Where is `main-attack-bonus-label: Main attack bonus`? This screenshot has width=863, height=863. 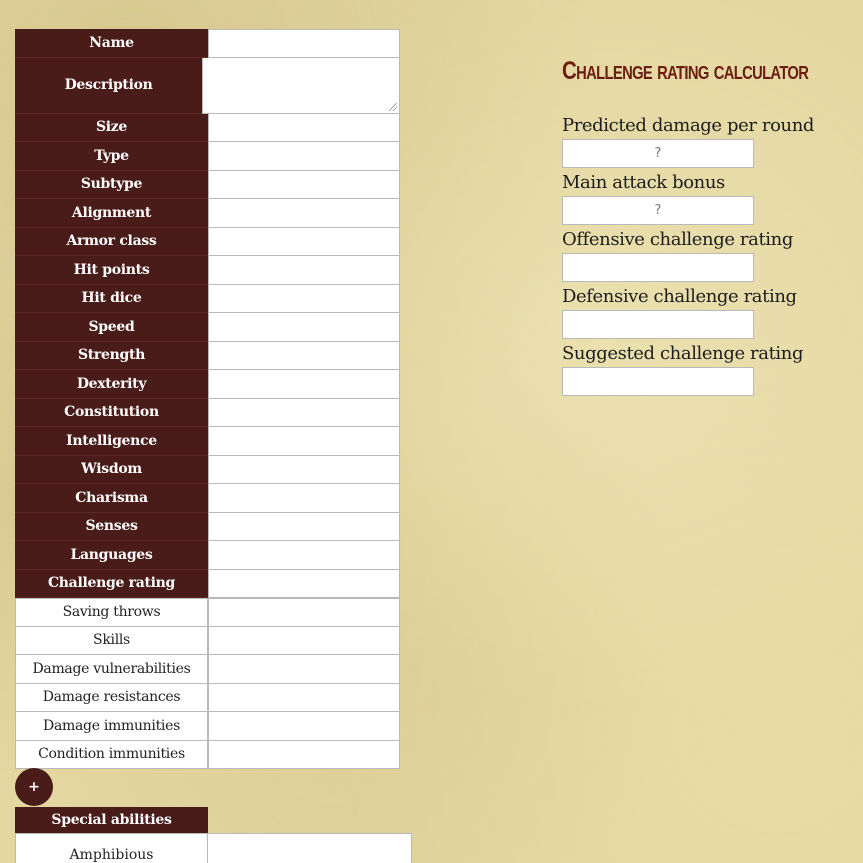 main-attack-bonus-label: Main attack bonus is located at coordinates (643, 182).